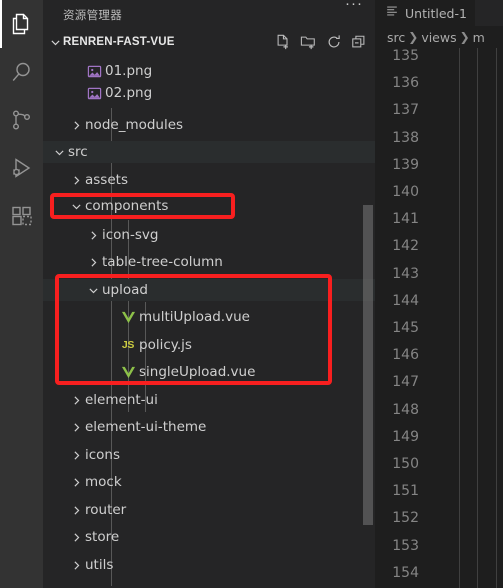 The image size is (503, 588). What do you see at coordinates (354, 5) in the screenshot?
I see `sidebar-more-actions-button: ···` at bounding box center [354, 5].